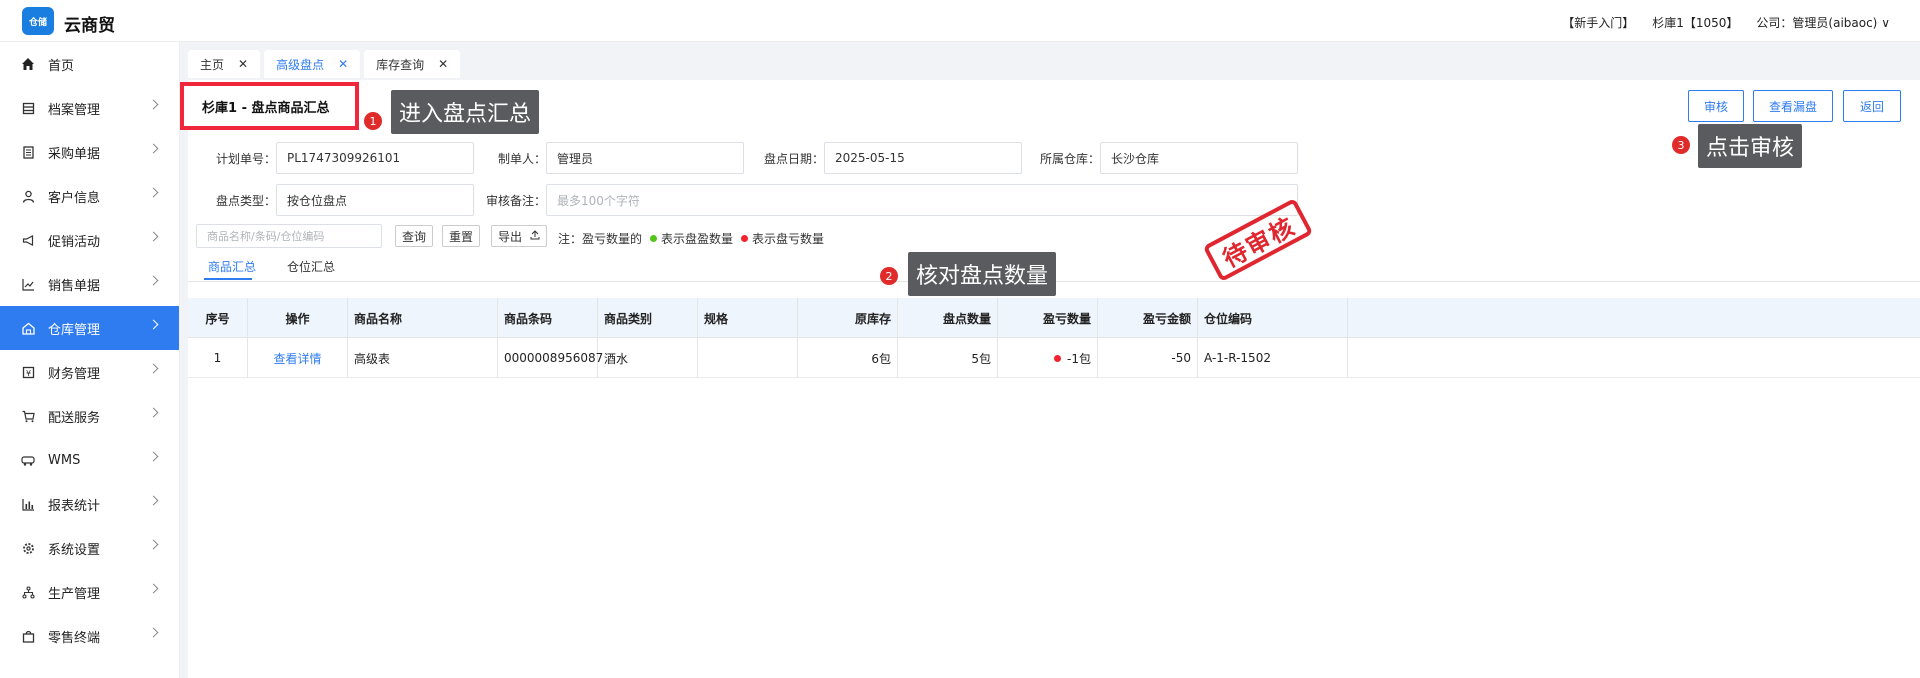  I want to click on document-icon, so click(28, 152).